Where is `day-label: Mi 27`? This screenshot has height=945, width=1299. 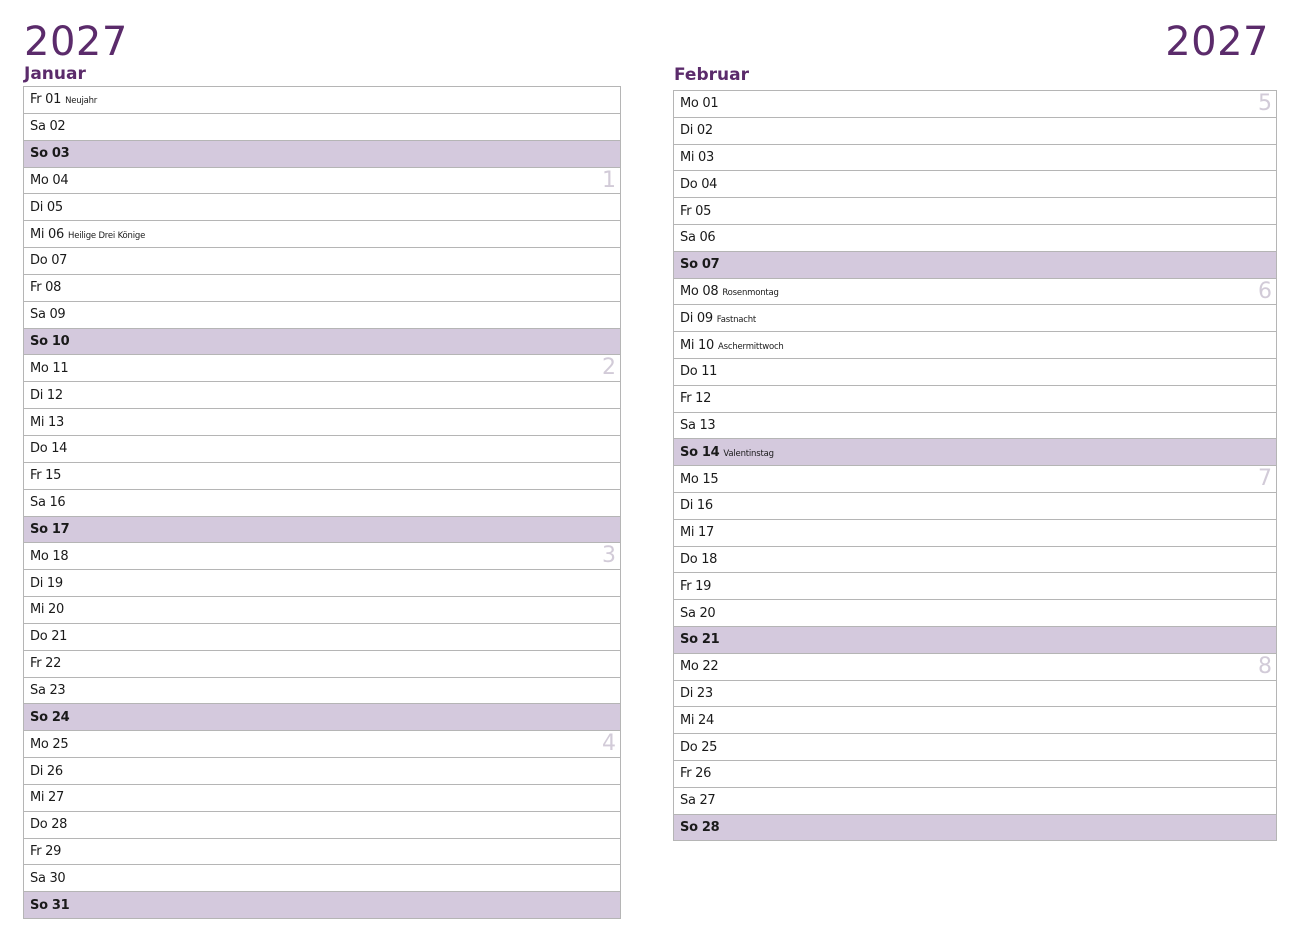
day-label: Mi 27 is located at coordinates (47, 798).